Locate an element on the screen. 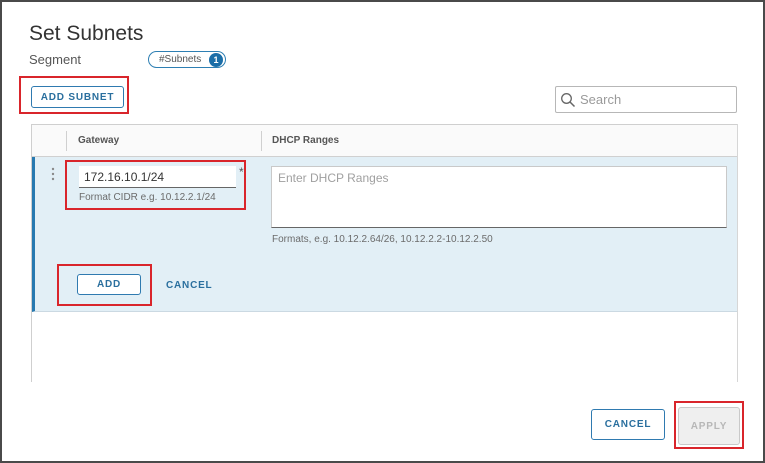  subnets-tag: #Subnets 1 is located at coordinates (187, 59).